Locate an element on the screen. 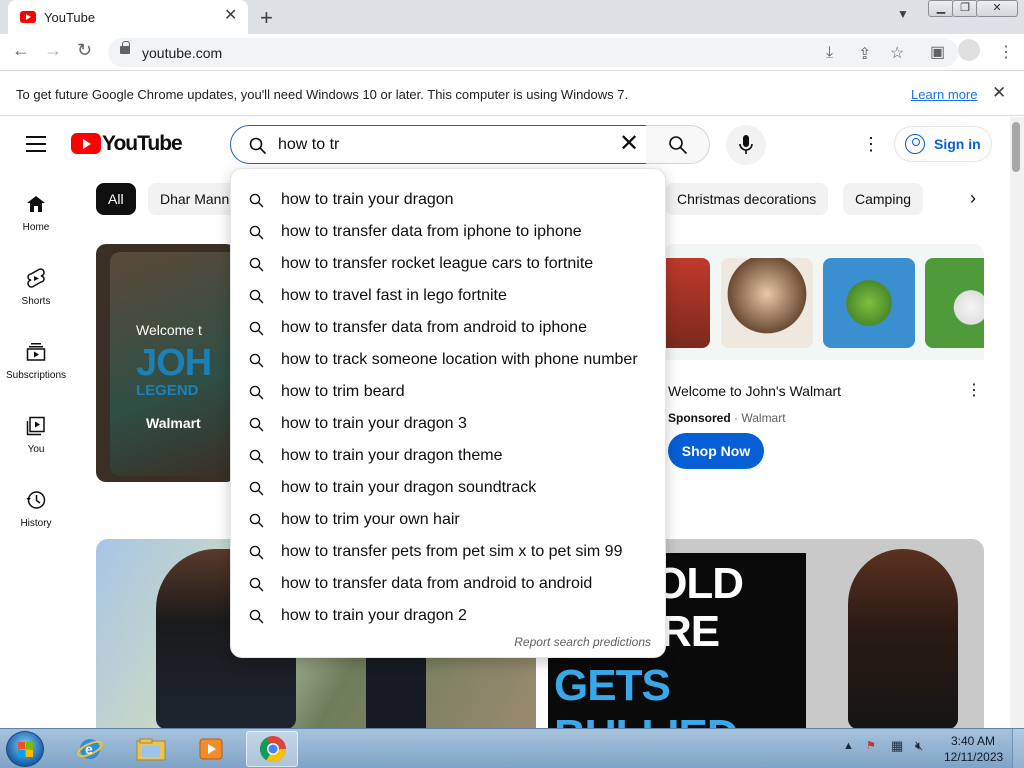 The height and width of the screenshot is (768, 1024). ad-carousel is located at coordinates (824, 302).